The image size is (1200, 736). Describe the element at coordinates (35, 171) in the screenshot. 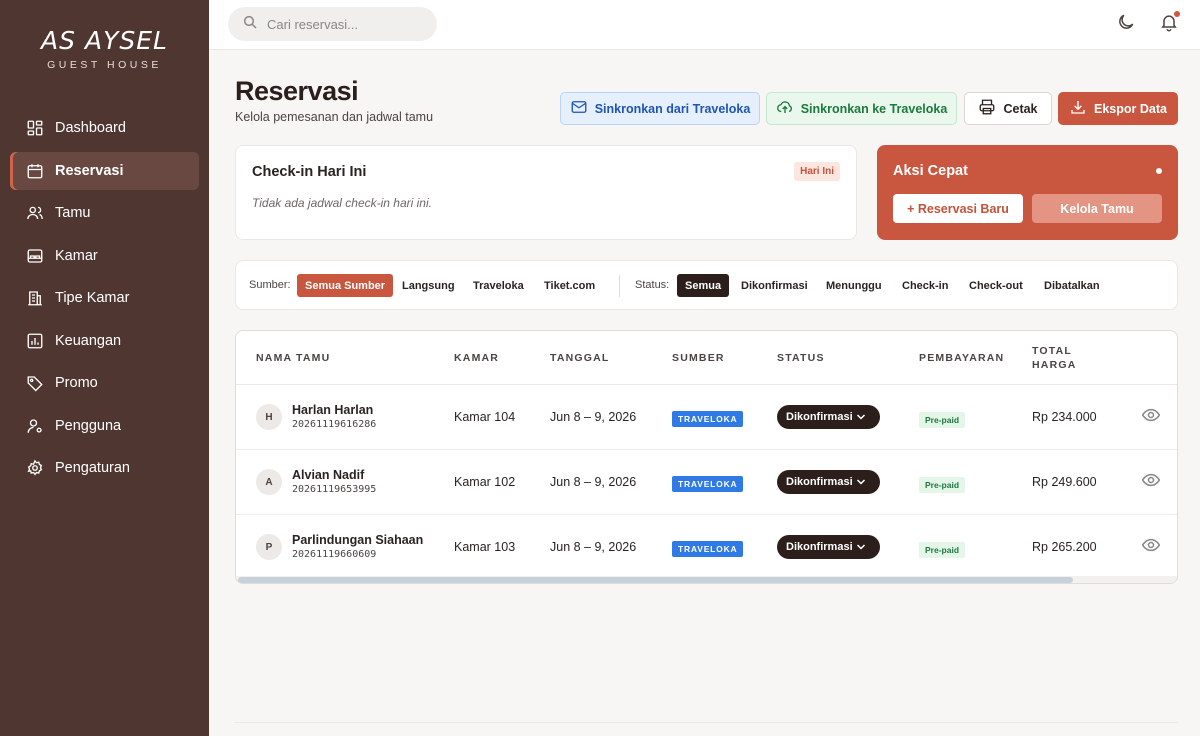

I see `calendar-icon` at that location.